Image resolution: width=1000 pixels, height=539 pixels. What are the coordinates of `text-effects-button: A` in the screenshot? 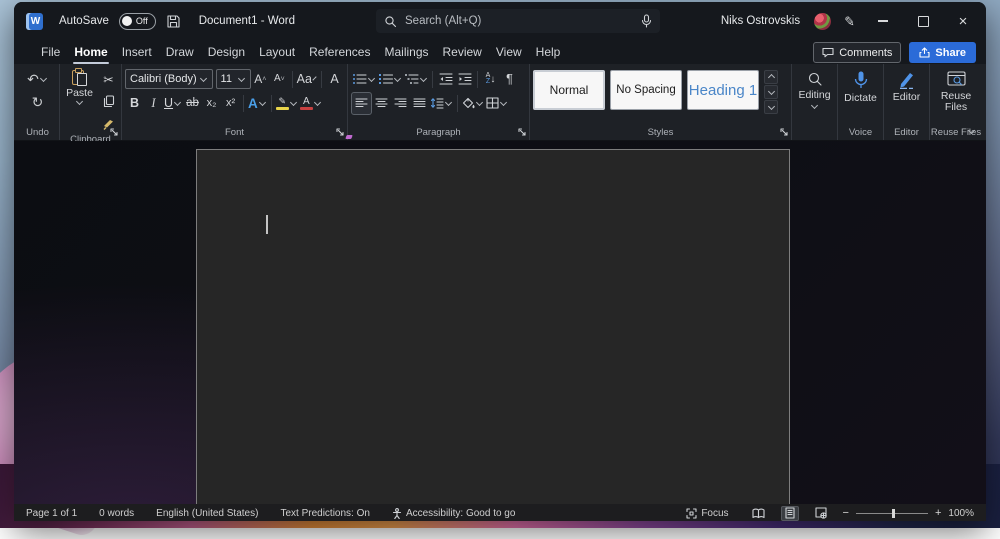 It's located at (257, 103).